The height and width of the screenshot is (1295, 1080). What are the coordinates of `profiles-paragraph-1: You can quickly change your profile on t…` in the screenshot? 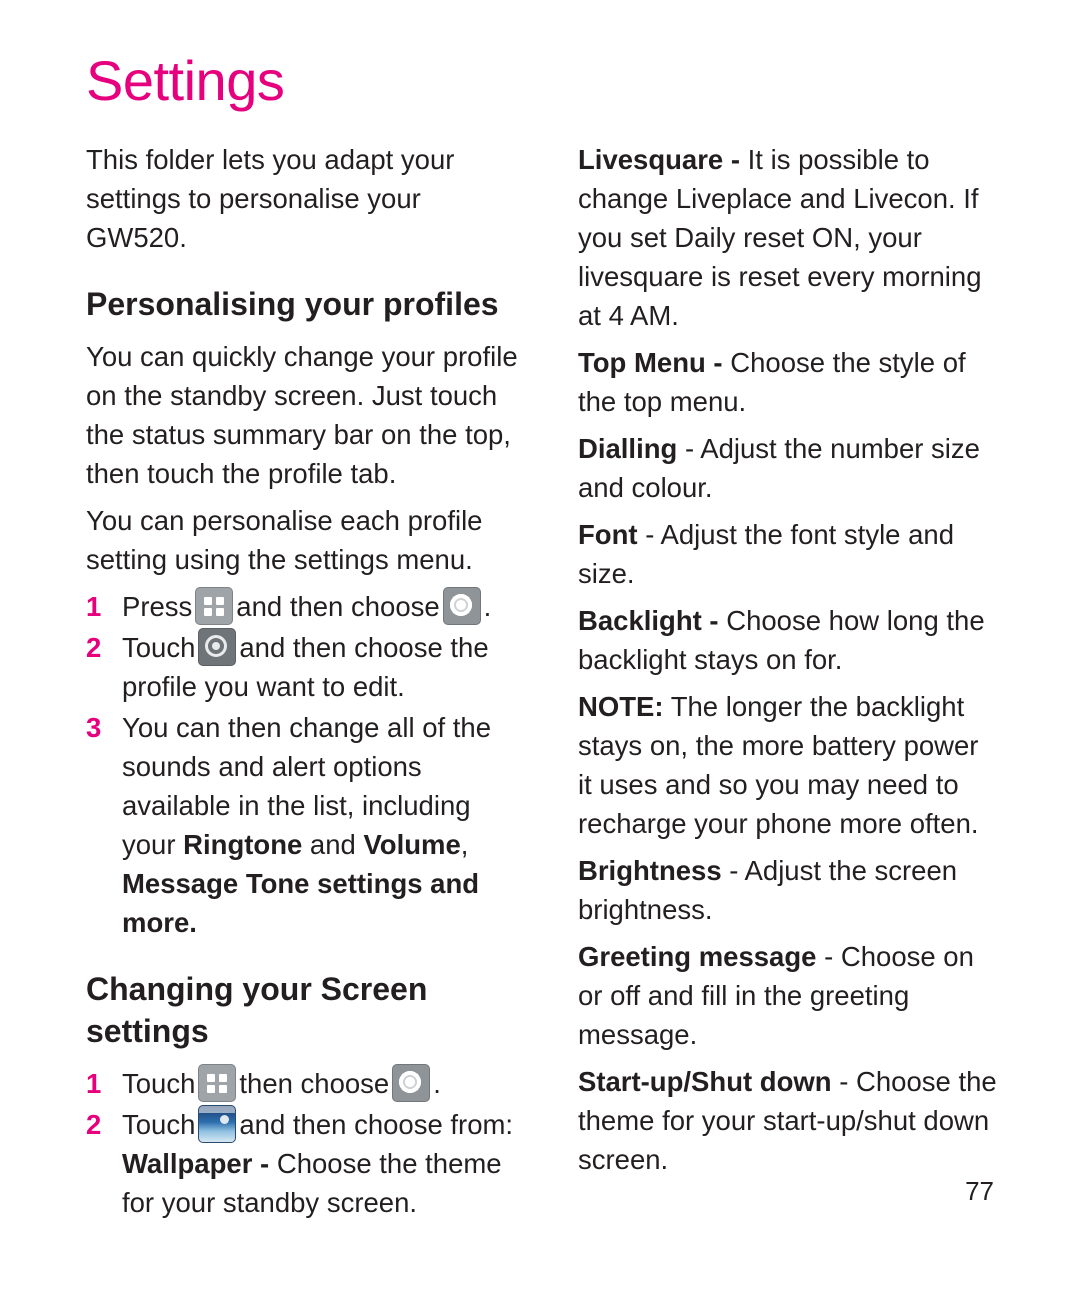 It's located at (302, 415).